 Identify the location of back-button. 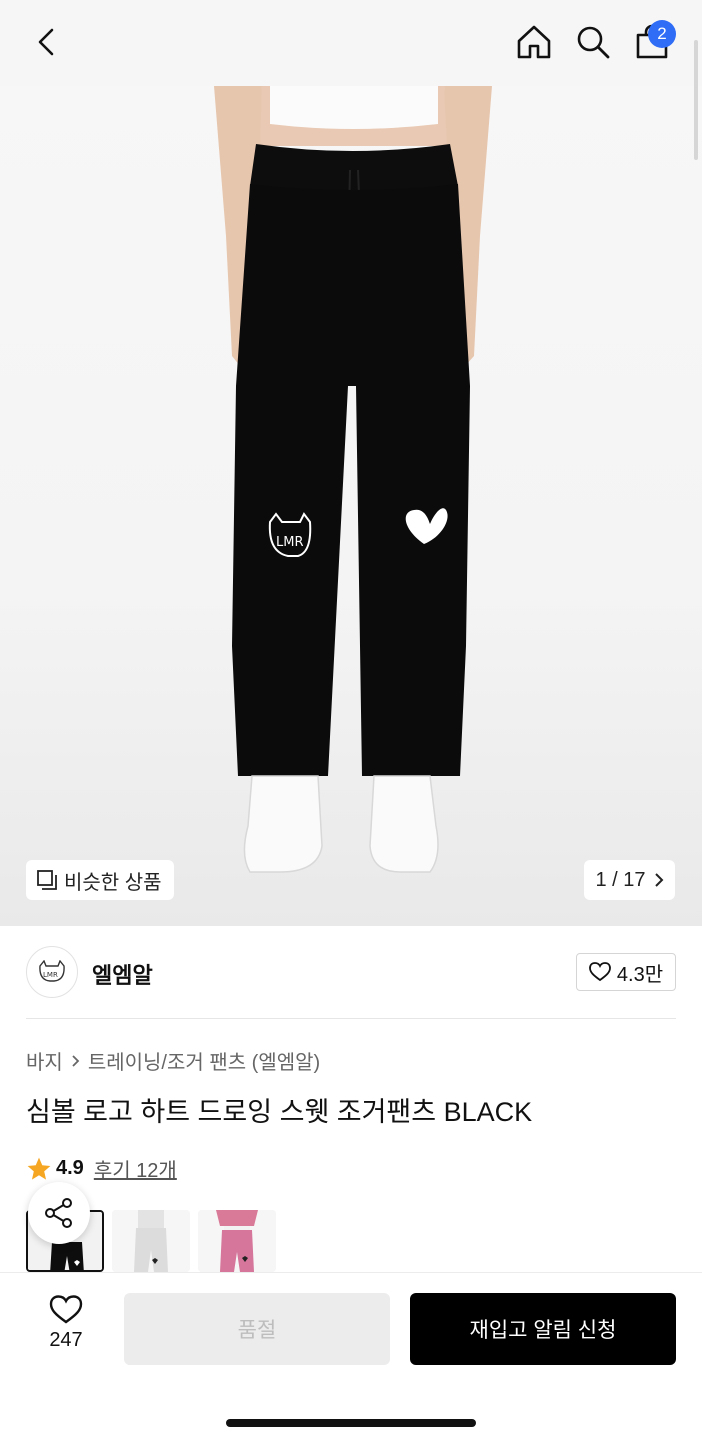
(46, 42).